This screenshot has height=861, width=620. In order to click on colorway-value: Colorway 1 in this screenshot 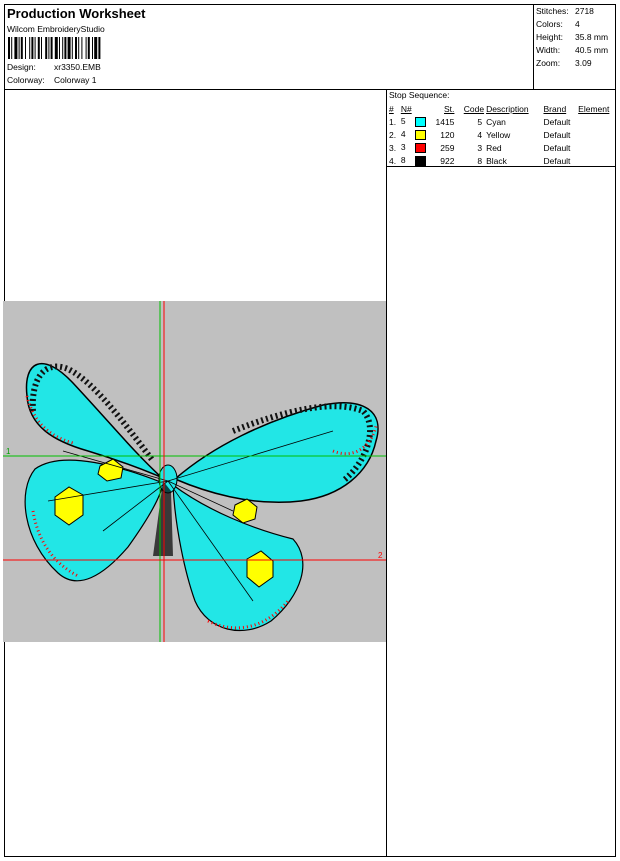, I will do `click(75, 80)`.